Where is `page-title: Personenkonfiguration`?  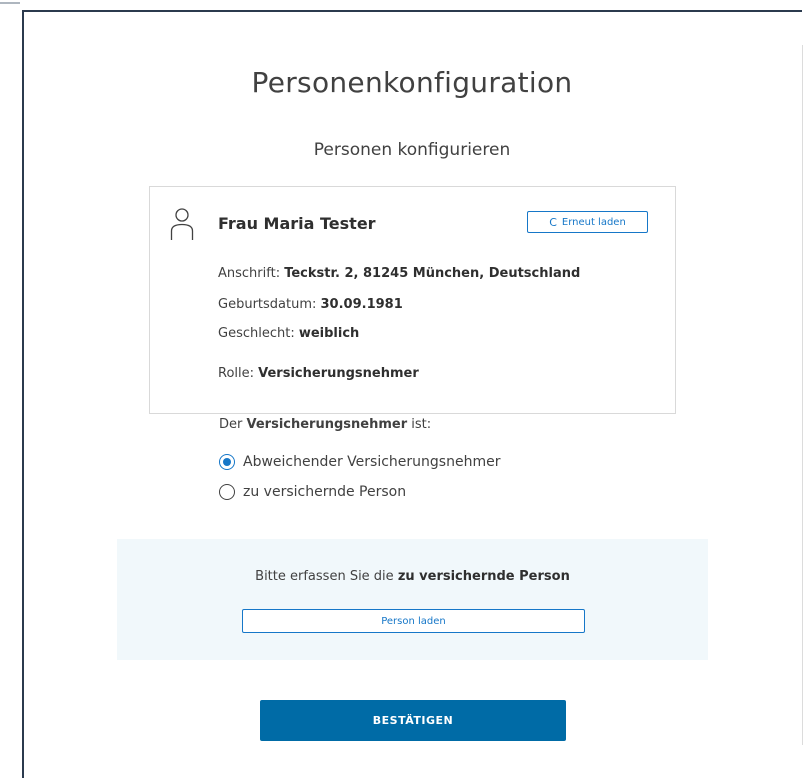
page-title: Personenkonfiguration is located at coordinates (412, 82).